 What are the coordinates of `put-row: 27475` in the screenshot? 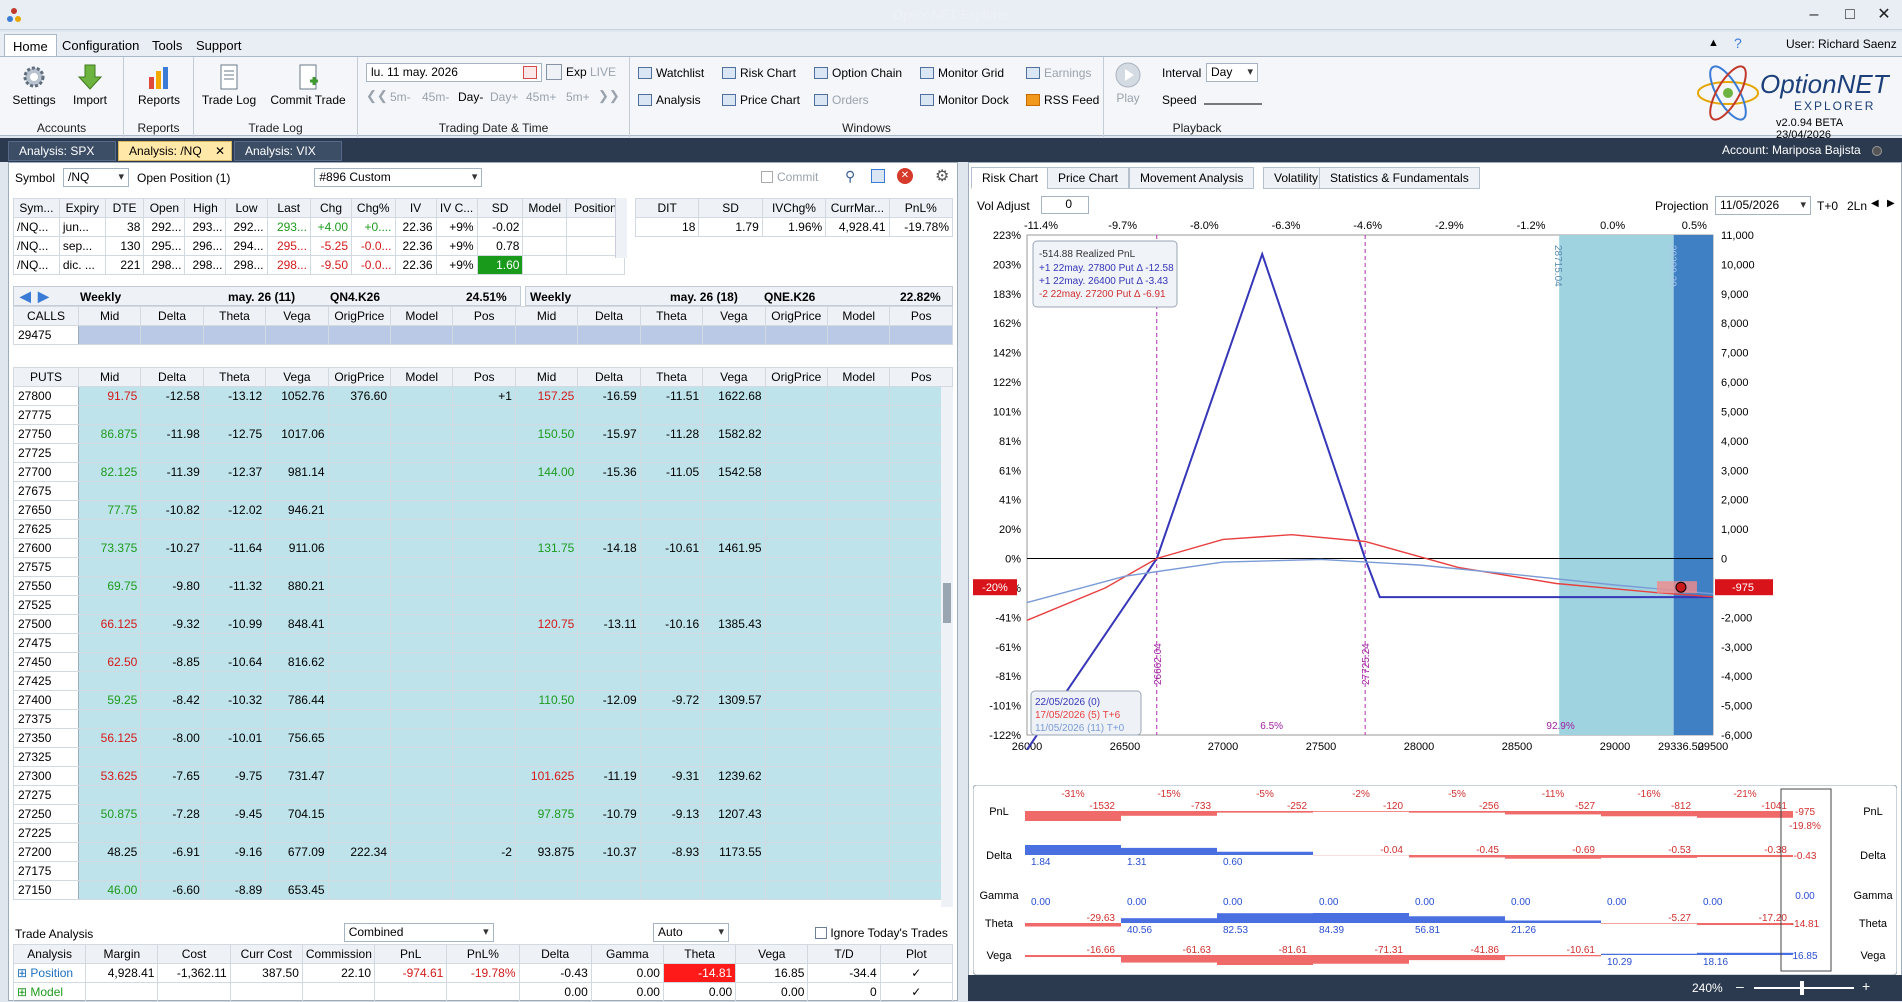 It's located at (483, 643).